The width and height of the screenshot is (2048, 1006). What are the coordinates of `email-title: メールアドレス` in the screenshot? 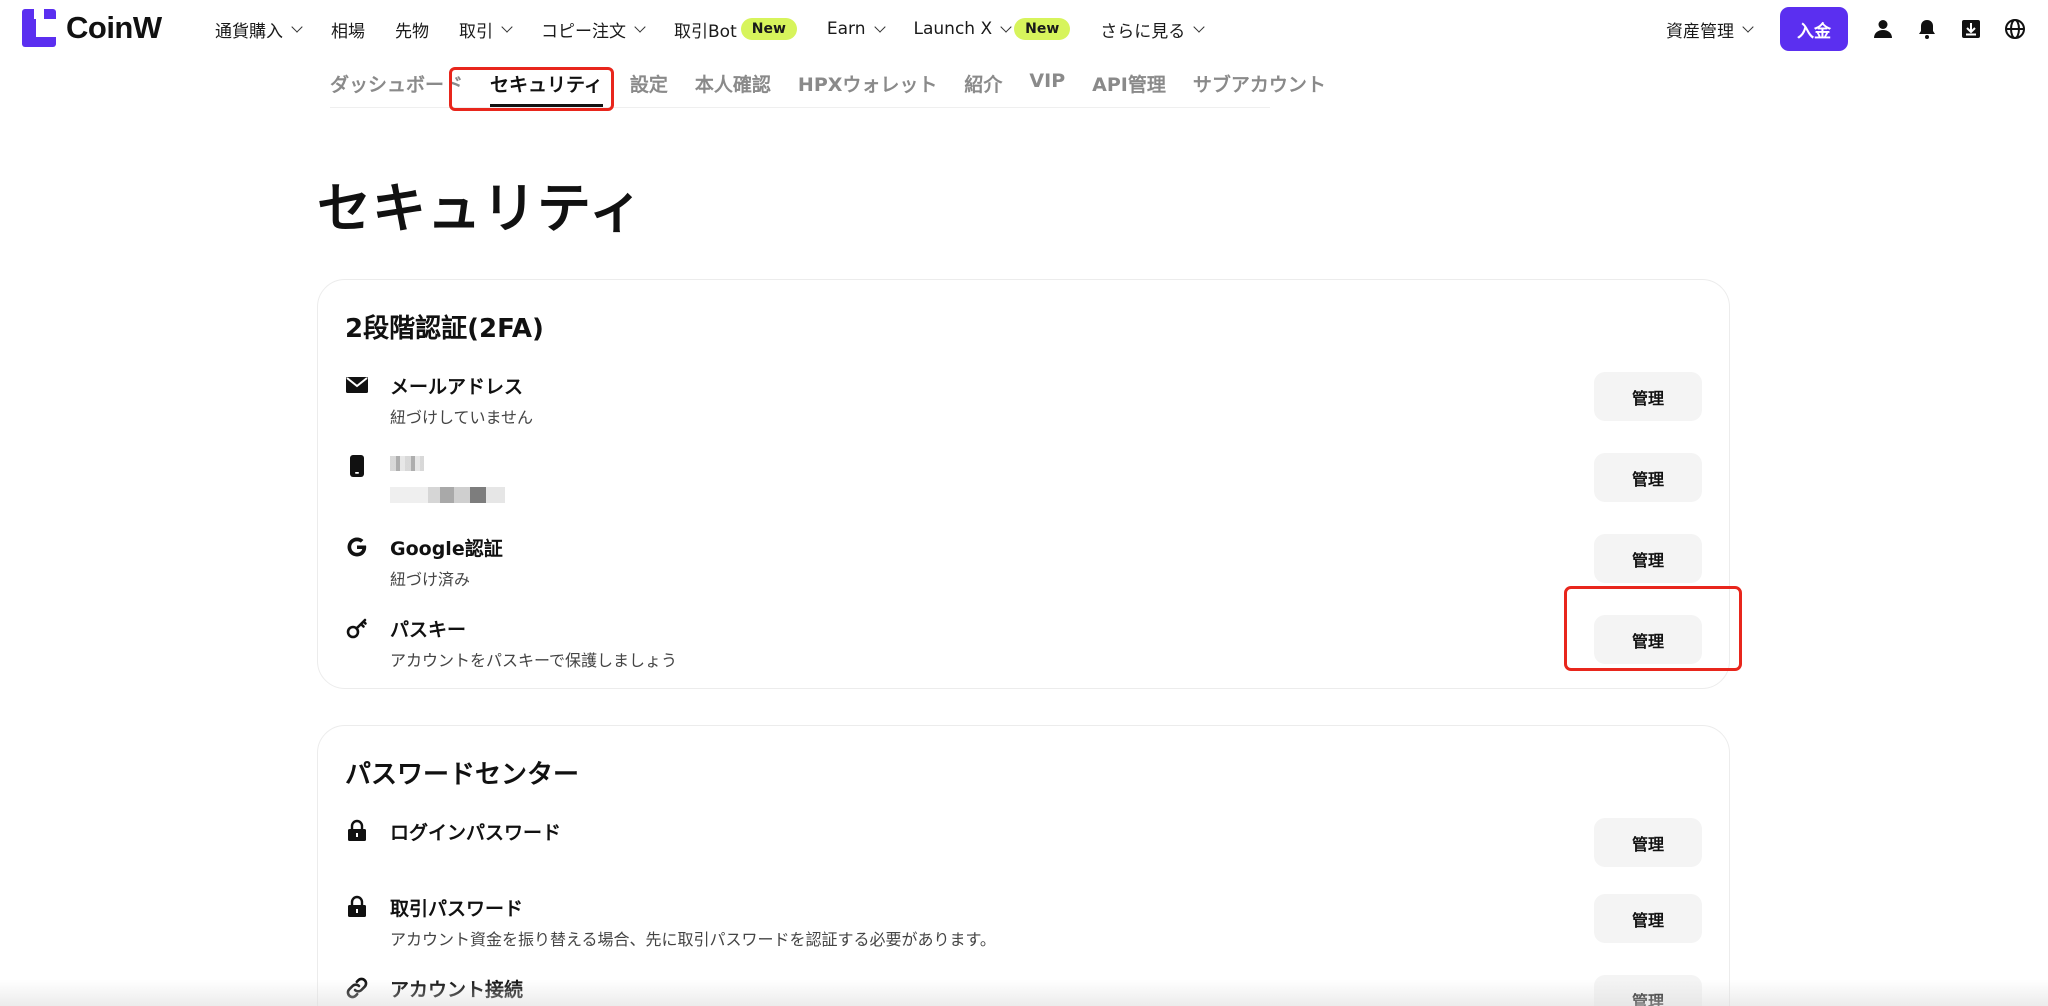 It's located at (457, 387).